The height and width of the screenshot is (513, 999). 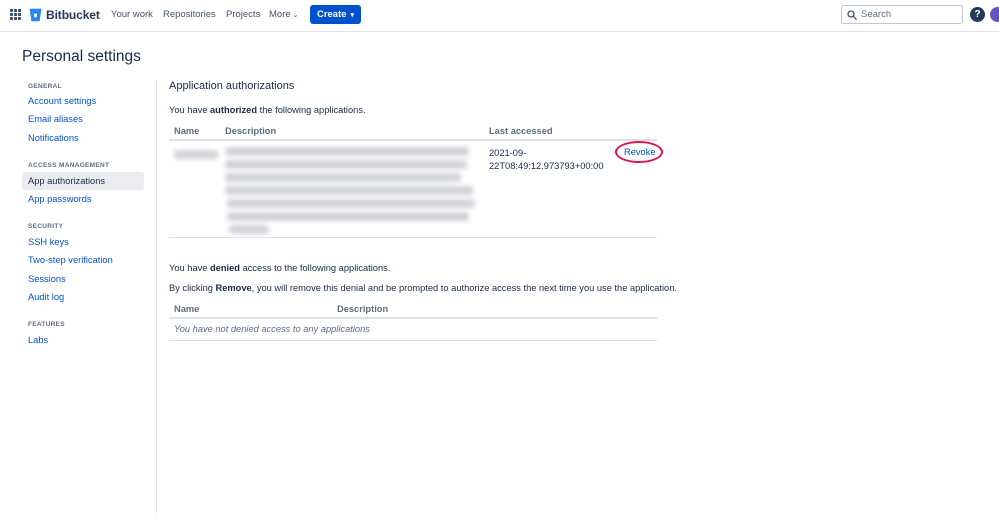 What do you see at coordinates (521, 131) in the screenshot?
I see `col-last-accessed: Last accessed` at bounding box center [521, 131].